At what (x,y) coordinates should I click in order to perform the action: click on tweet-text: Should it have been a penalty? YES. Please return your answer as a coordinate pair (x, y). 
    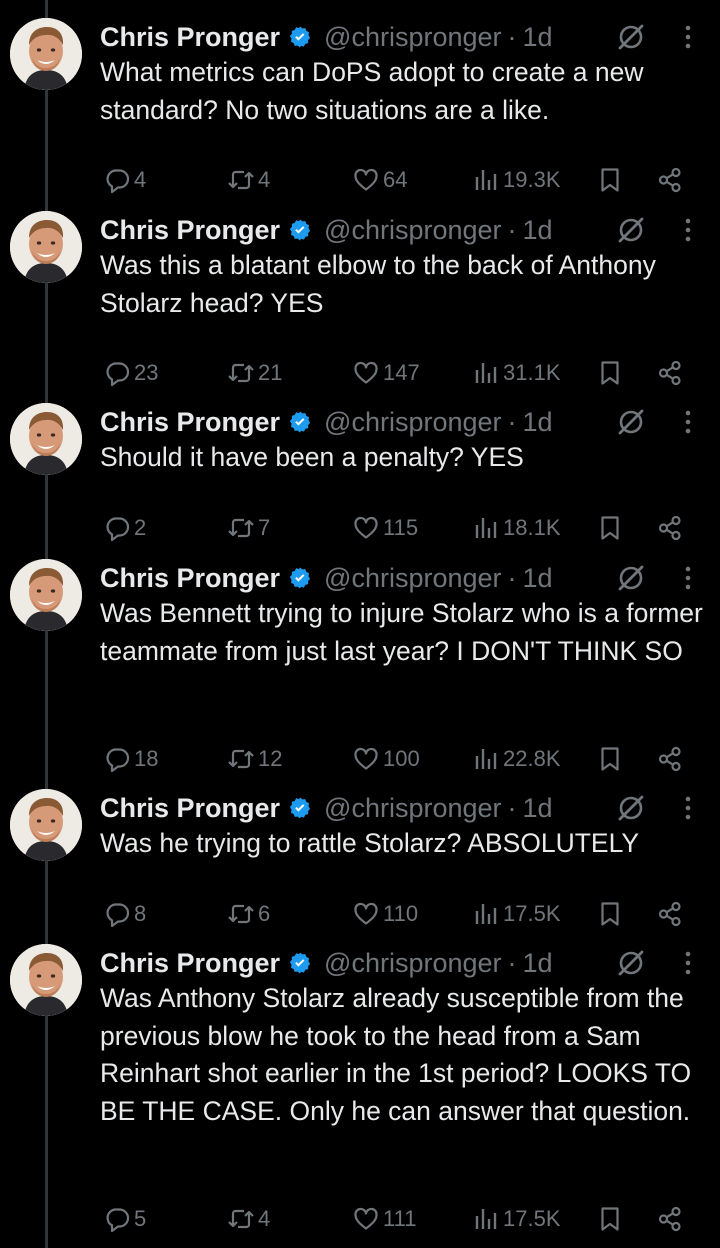
    Looking at the image, I should click on (312, 457).